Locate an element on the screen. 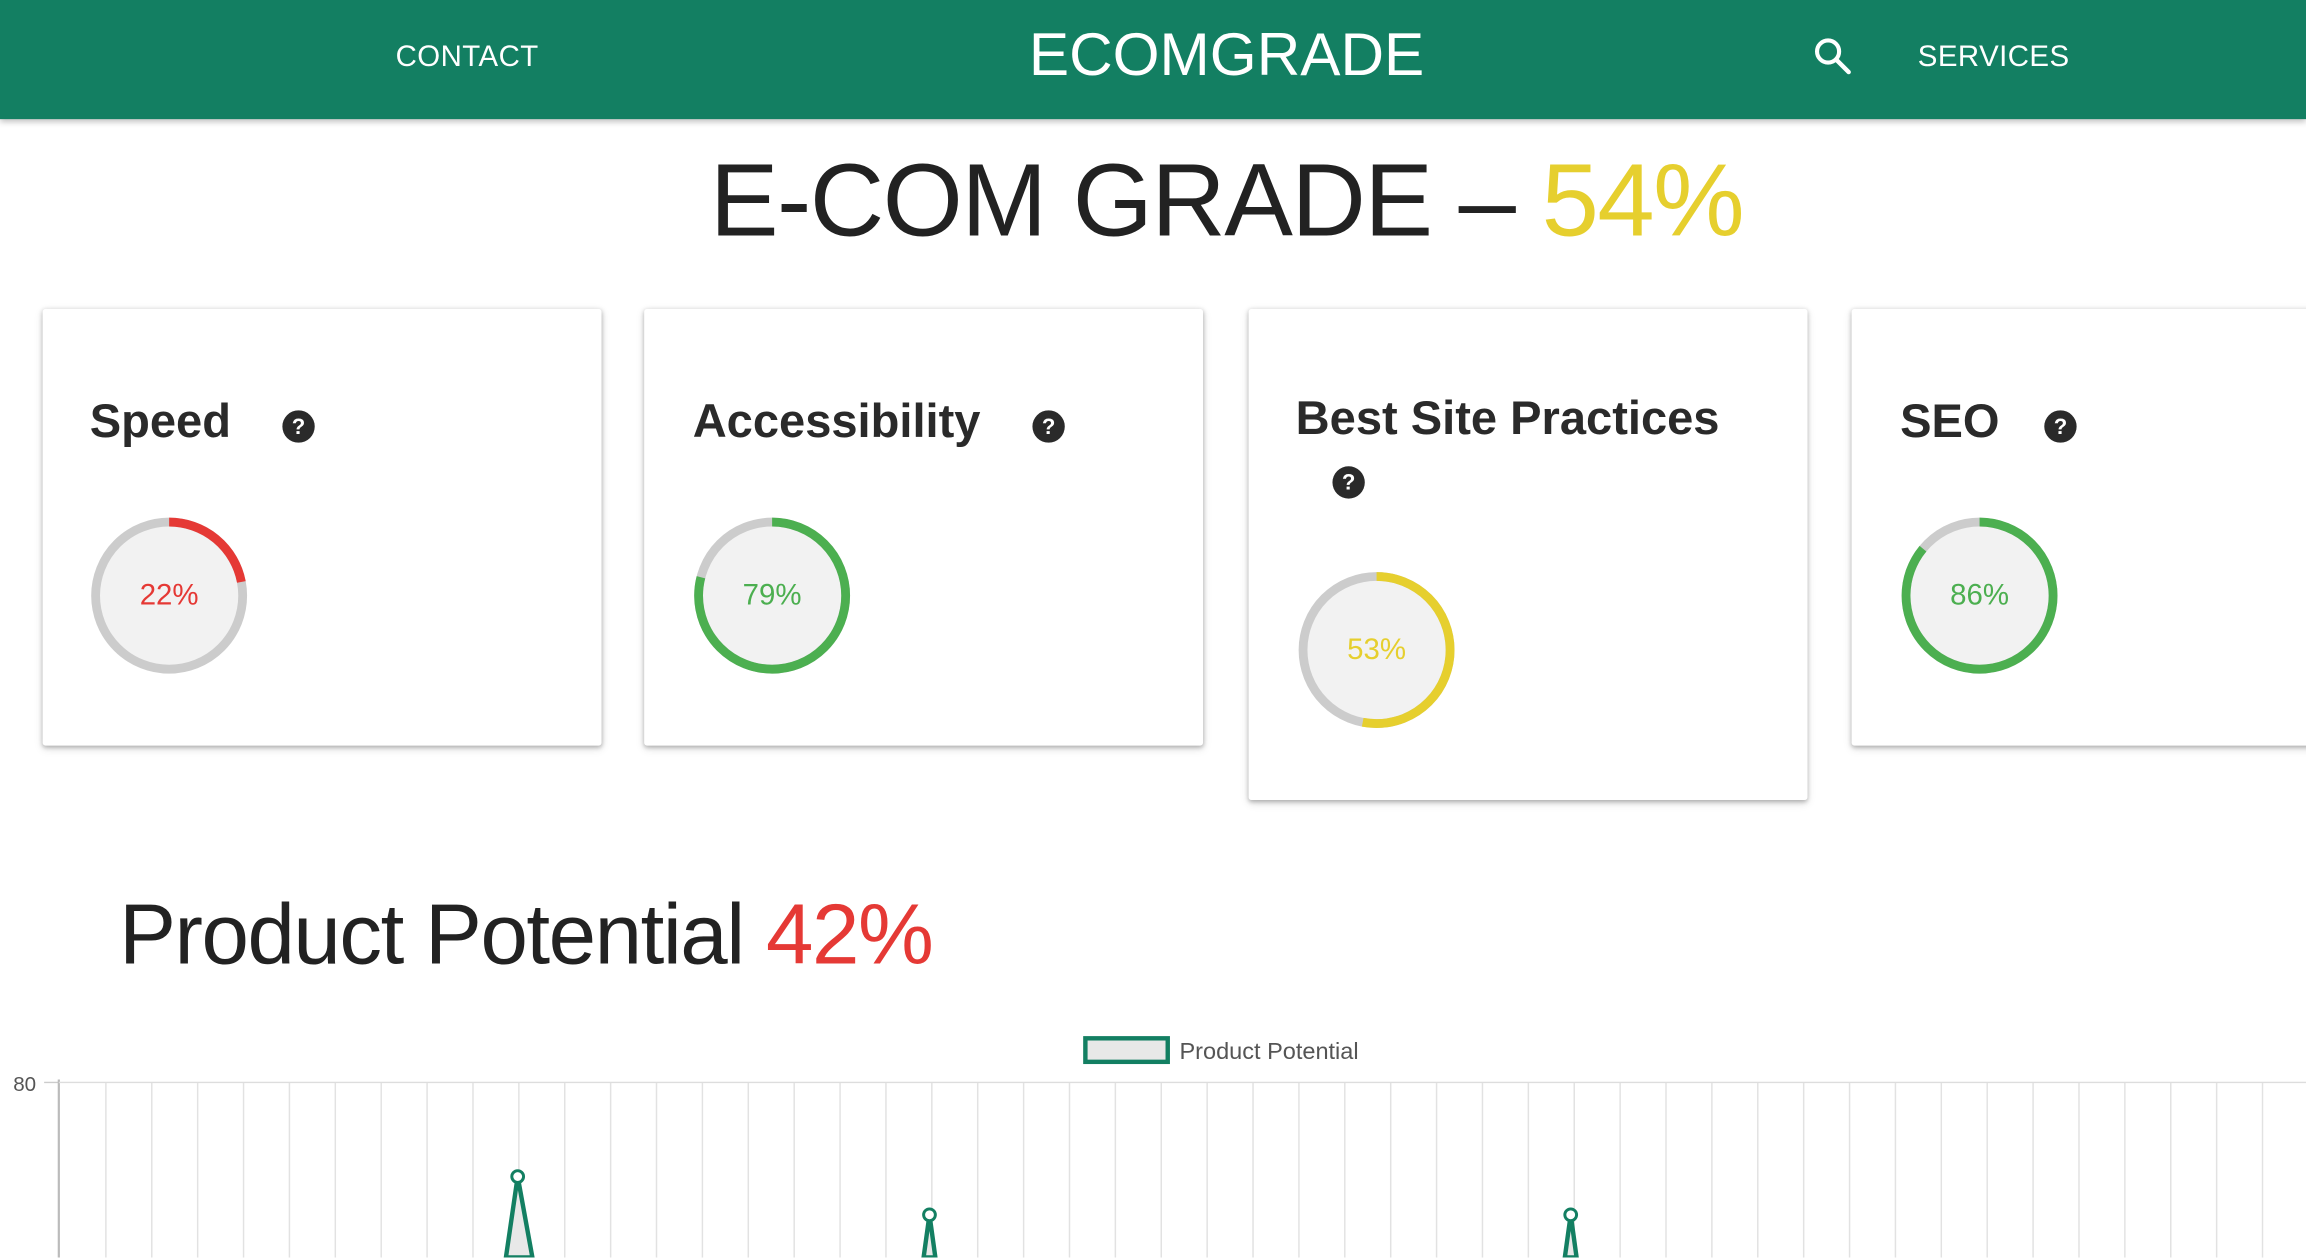 Image resolution: width=2306 pixels, height=1258 pixels. series-line-segment is located at coordinates (519, 1217).